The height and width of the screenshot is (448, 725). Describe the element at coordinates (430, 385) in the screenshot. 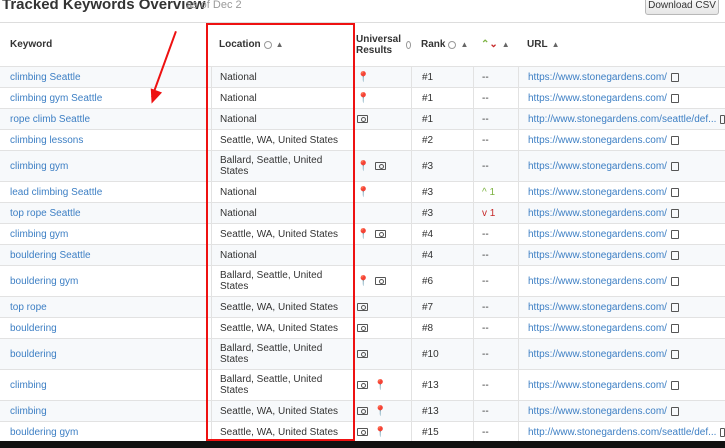

I see `rank-value: #13` at that location.